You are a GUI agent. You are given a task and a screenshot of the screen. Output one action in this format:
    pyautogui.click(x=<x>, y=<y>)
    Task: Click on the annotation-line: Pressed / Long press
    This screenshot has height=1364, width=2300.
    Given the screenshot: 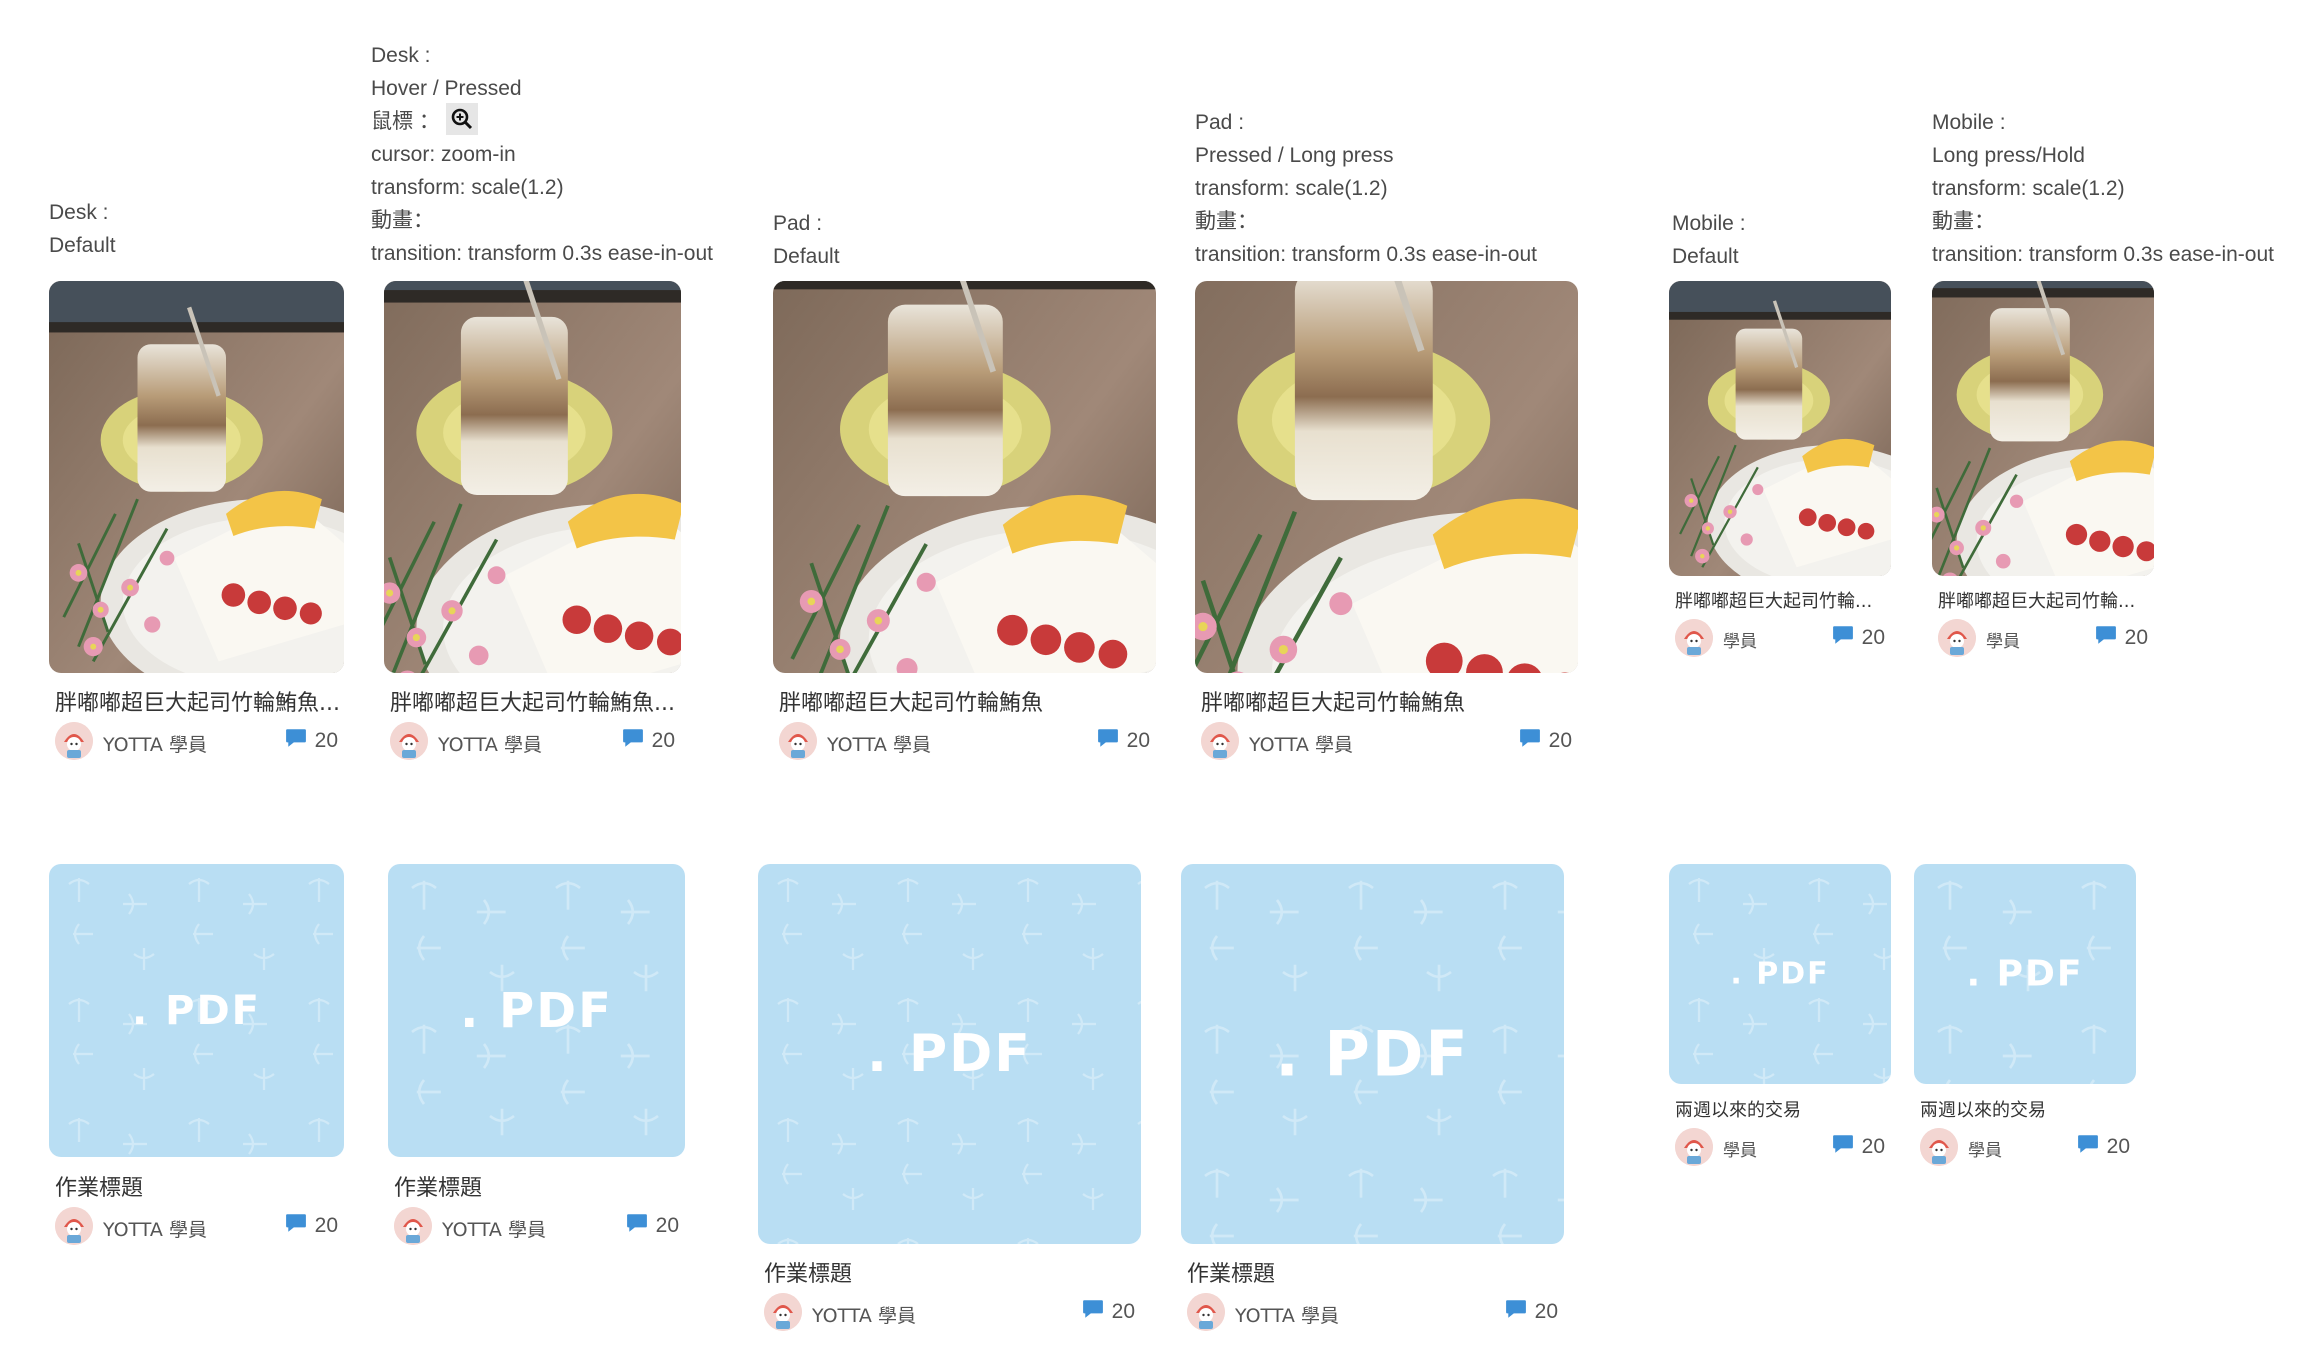 What is the action you would take?
    pyautogui.click(x=1294, y=155)
    